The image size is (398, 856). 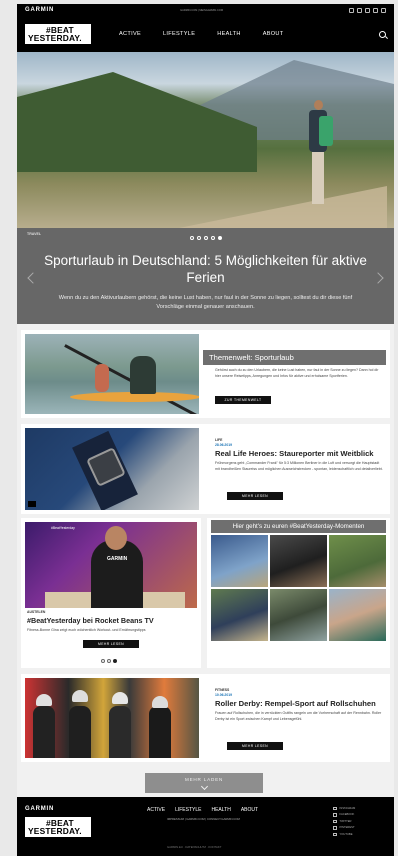 What do you see at coordinates (344, 834) in the screenshot?
I see `footer-social-item: YOUTUBE` at bounding box center [344, 834].